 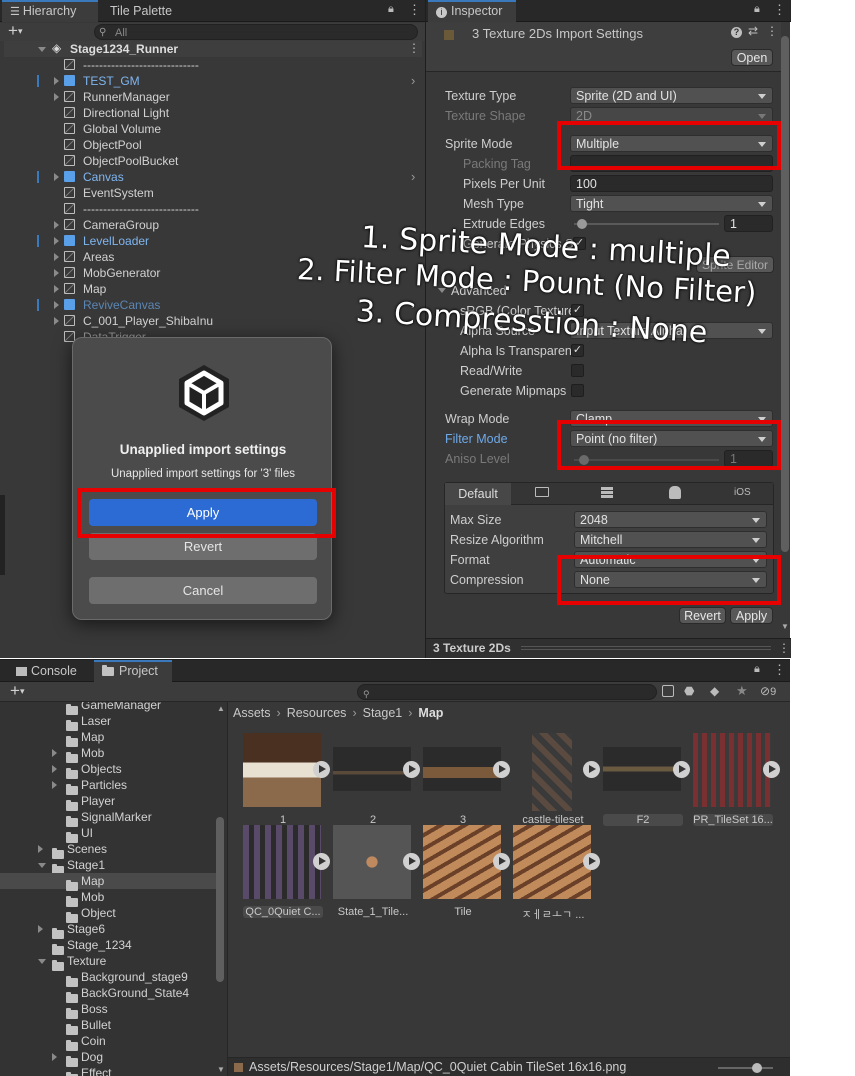 I want to click on breadcrumb-stage1: Stage1, so click(x=383, y=713).